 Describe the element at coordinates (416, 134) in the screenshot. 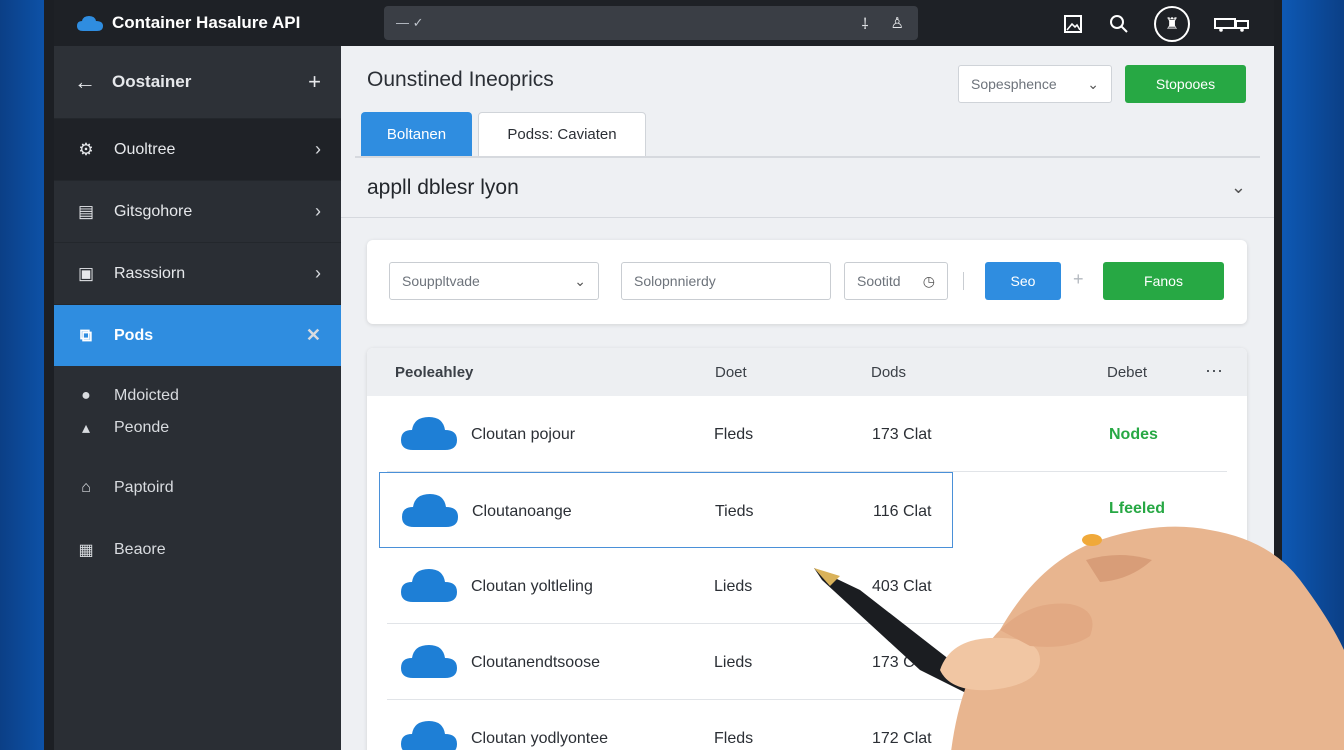

I see `tab-boltanen: Boltanen` at that location.